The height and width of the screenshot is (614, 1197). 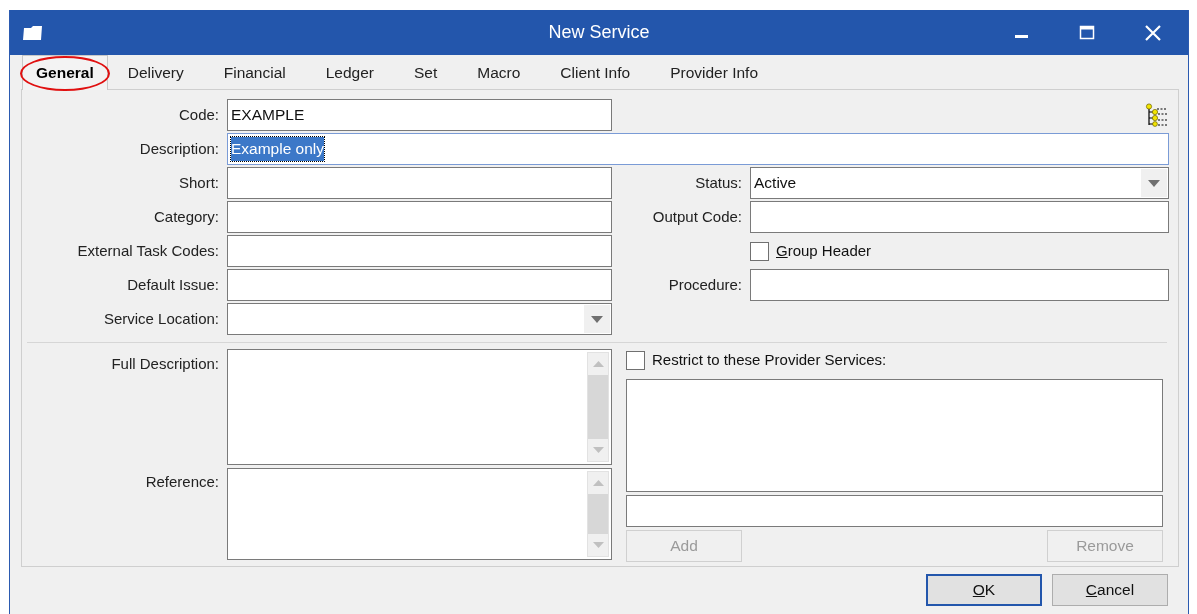 What do you see at coordinates (824, 251) in the screenshot?
I see `checkbox-label: Group Header` at bounding box center [824, 251].